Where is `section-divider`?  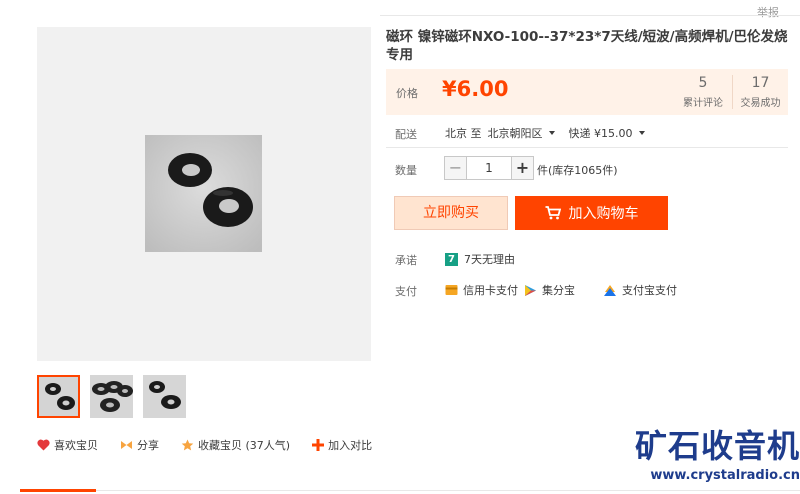 section-divider is located at coordinates (587, 147).